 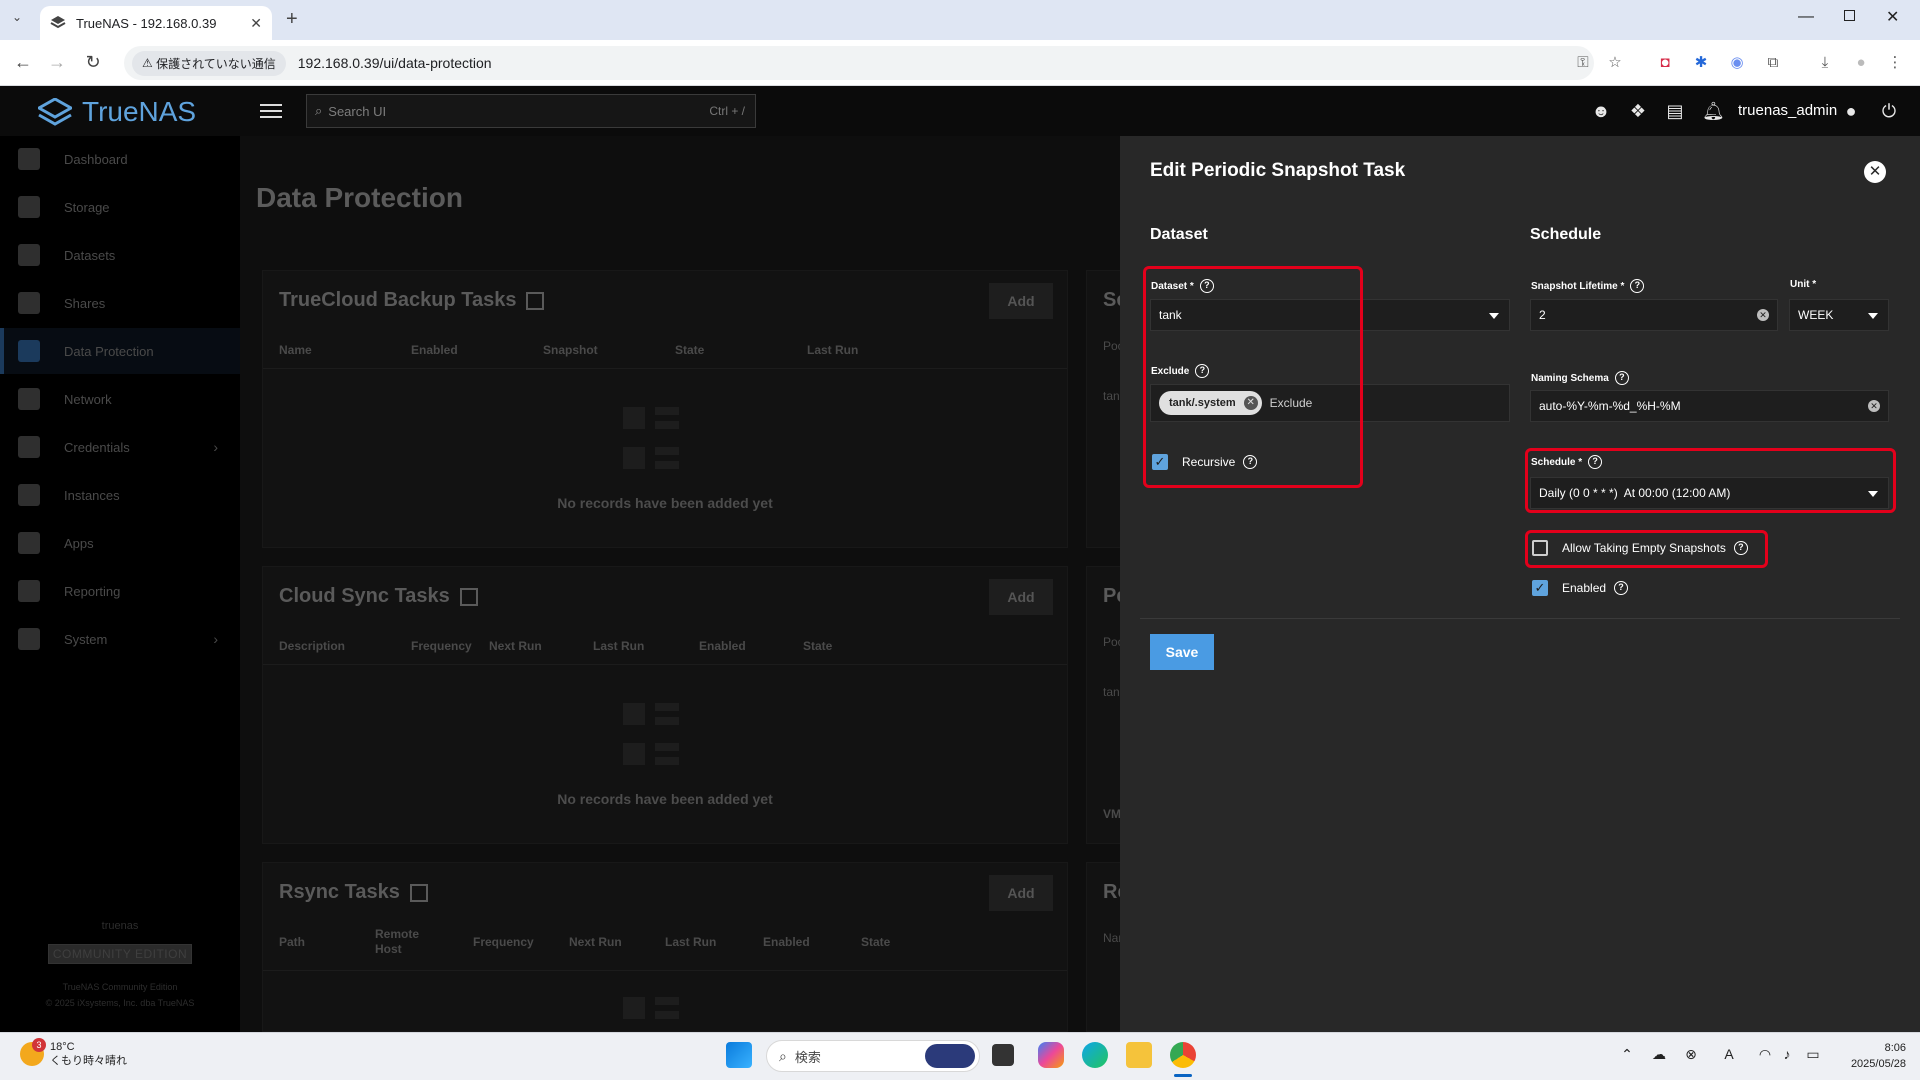 I want to click on tab-close-icon: ✕, so click(x=256, y=23).